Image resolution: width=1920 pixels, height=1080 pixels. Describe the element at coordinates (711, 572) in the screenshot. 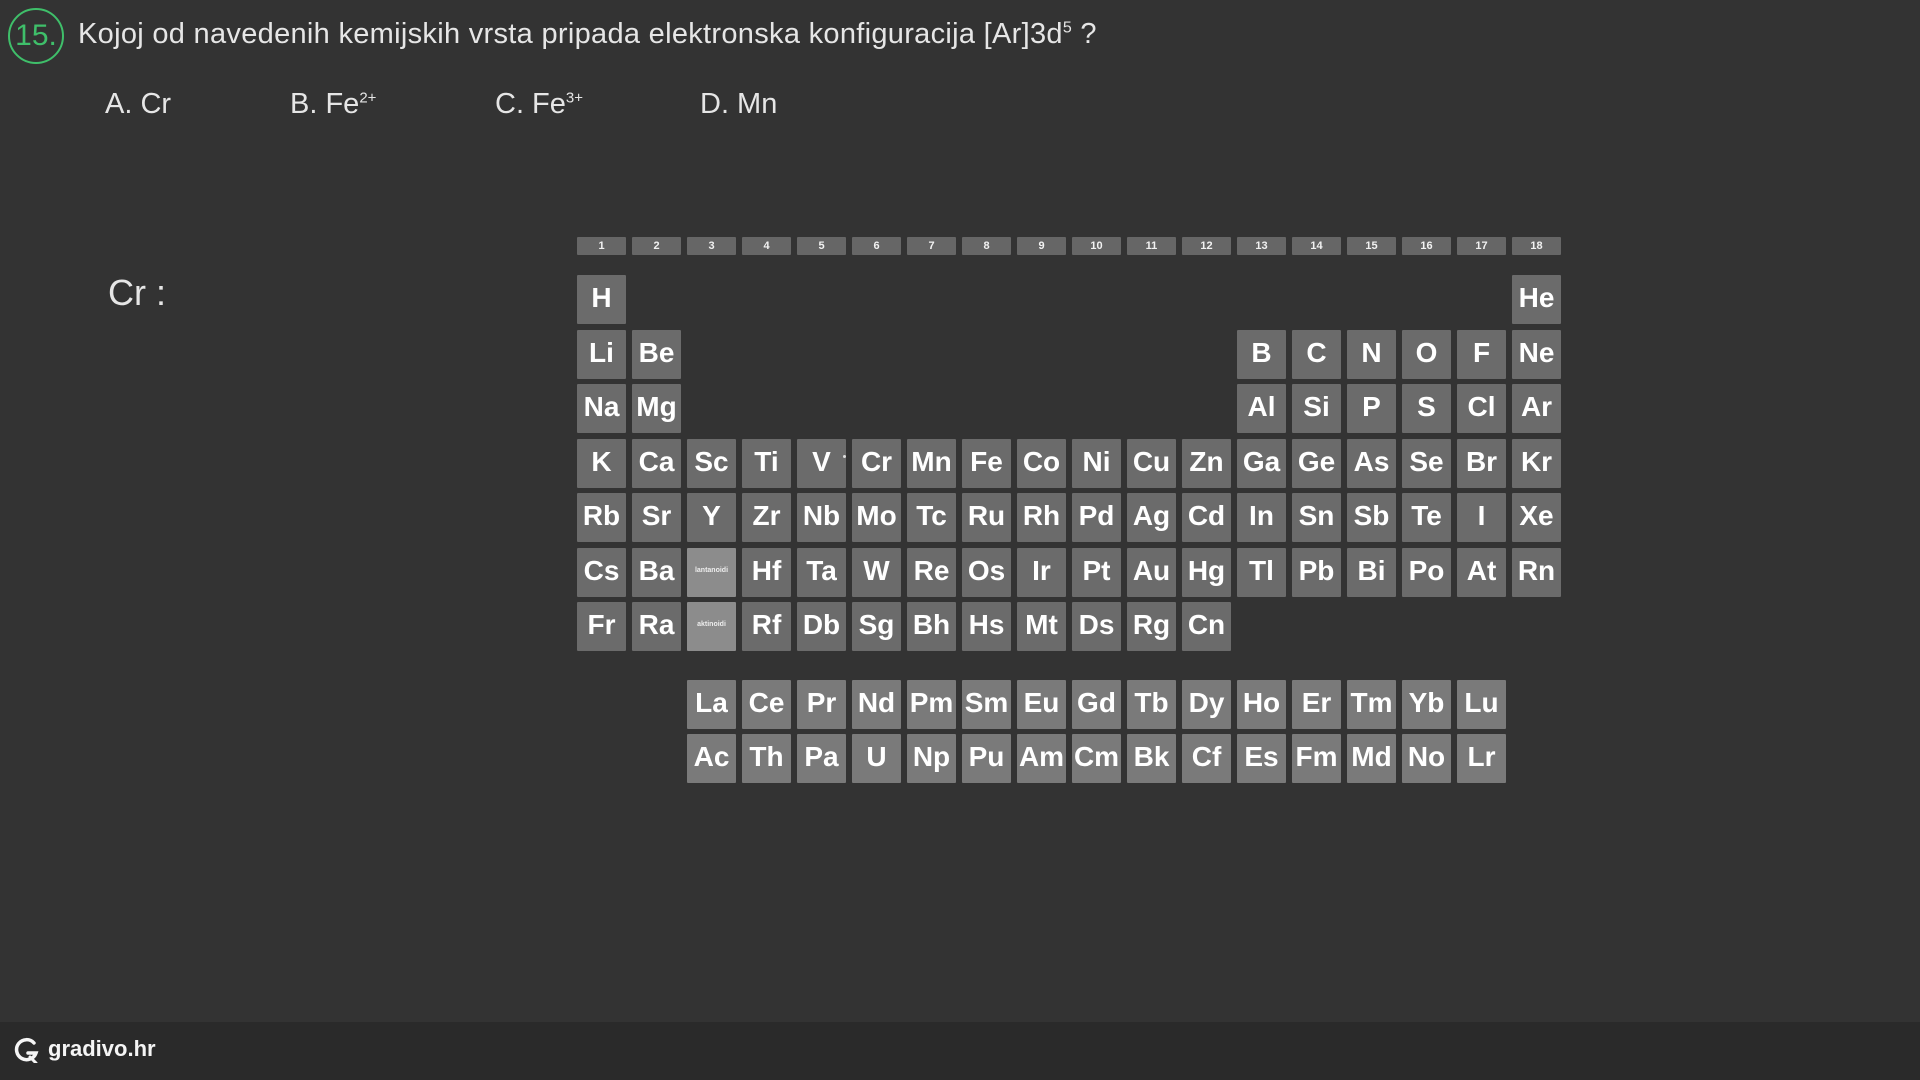

I see `lanthanides-placeholder: lantanoidi` at that location.